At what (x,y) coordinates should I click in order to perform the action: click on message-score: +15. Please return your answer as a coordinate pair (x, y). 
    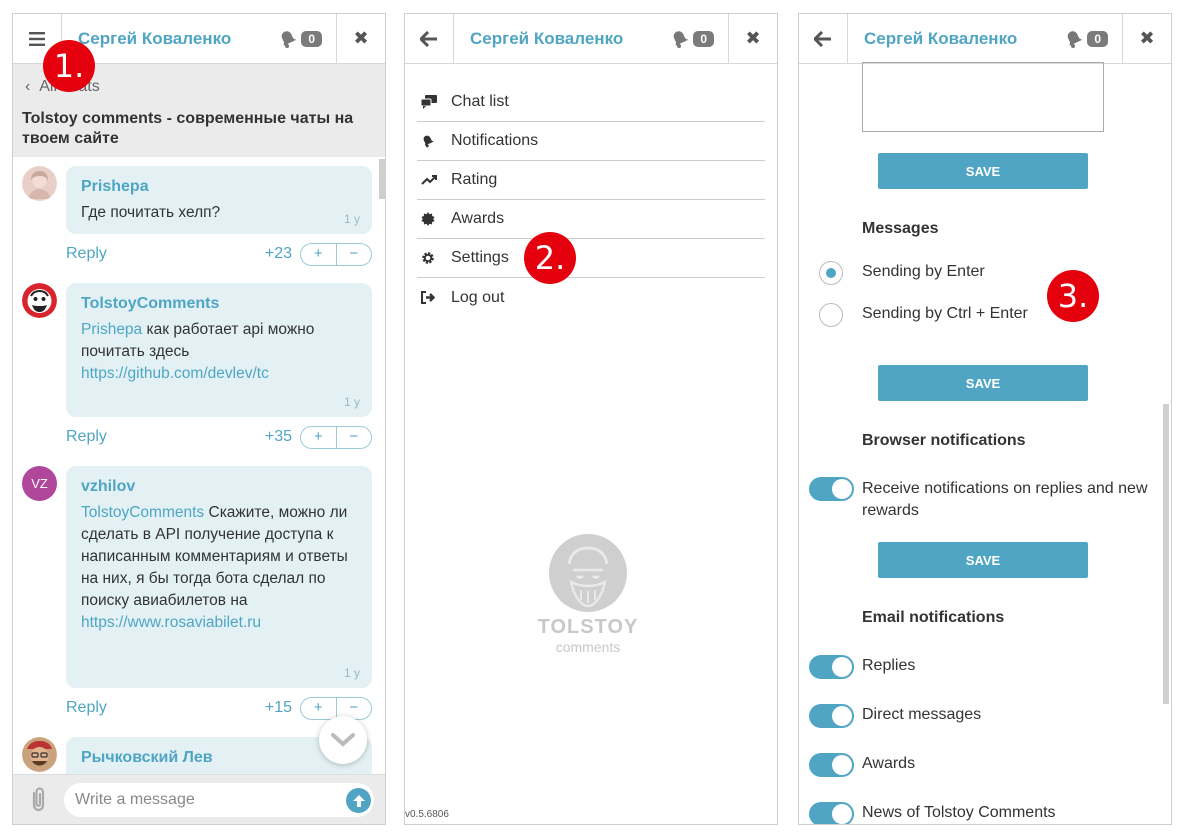
    Looking at the image, I should click on (278, 707).